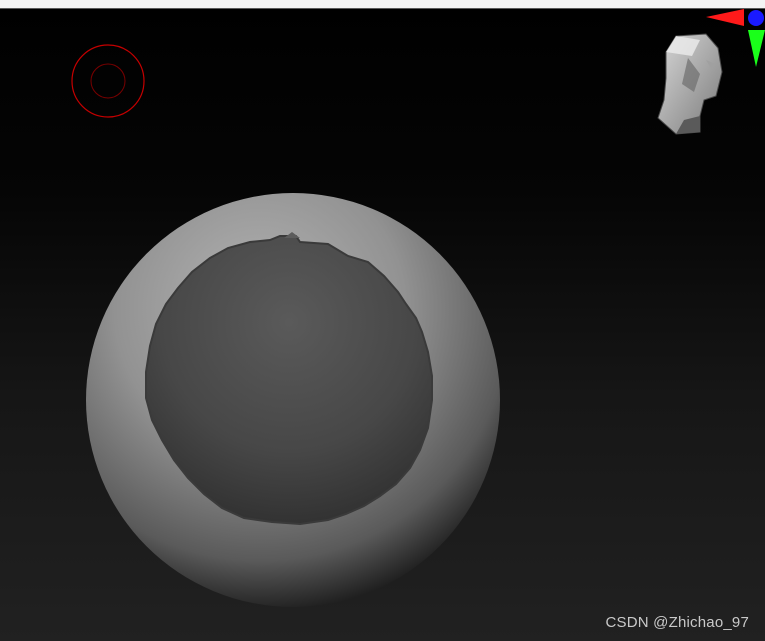 The height and width of the screenshot is (641, 765). Describe the element at coordinates (756, 18) in the screenshot. I see `z-axis-dot-icon` at that location.